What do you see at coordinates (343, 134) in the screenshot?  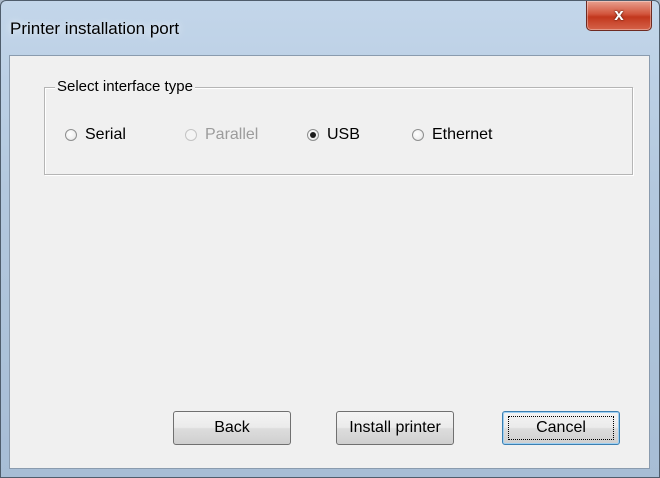 I see `radio-usb-label: USB` at bounding box center [343, 134].